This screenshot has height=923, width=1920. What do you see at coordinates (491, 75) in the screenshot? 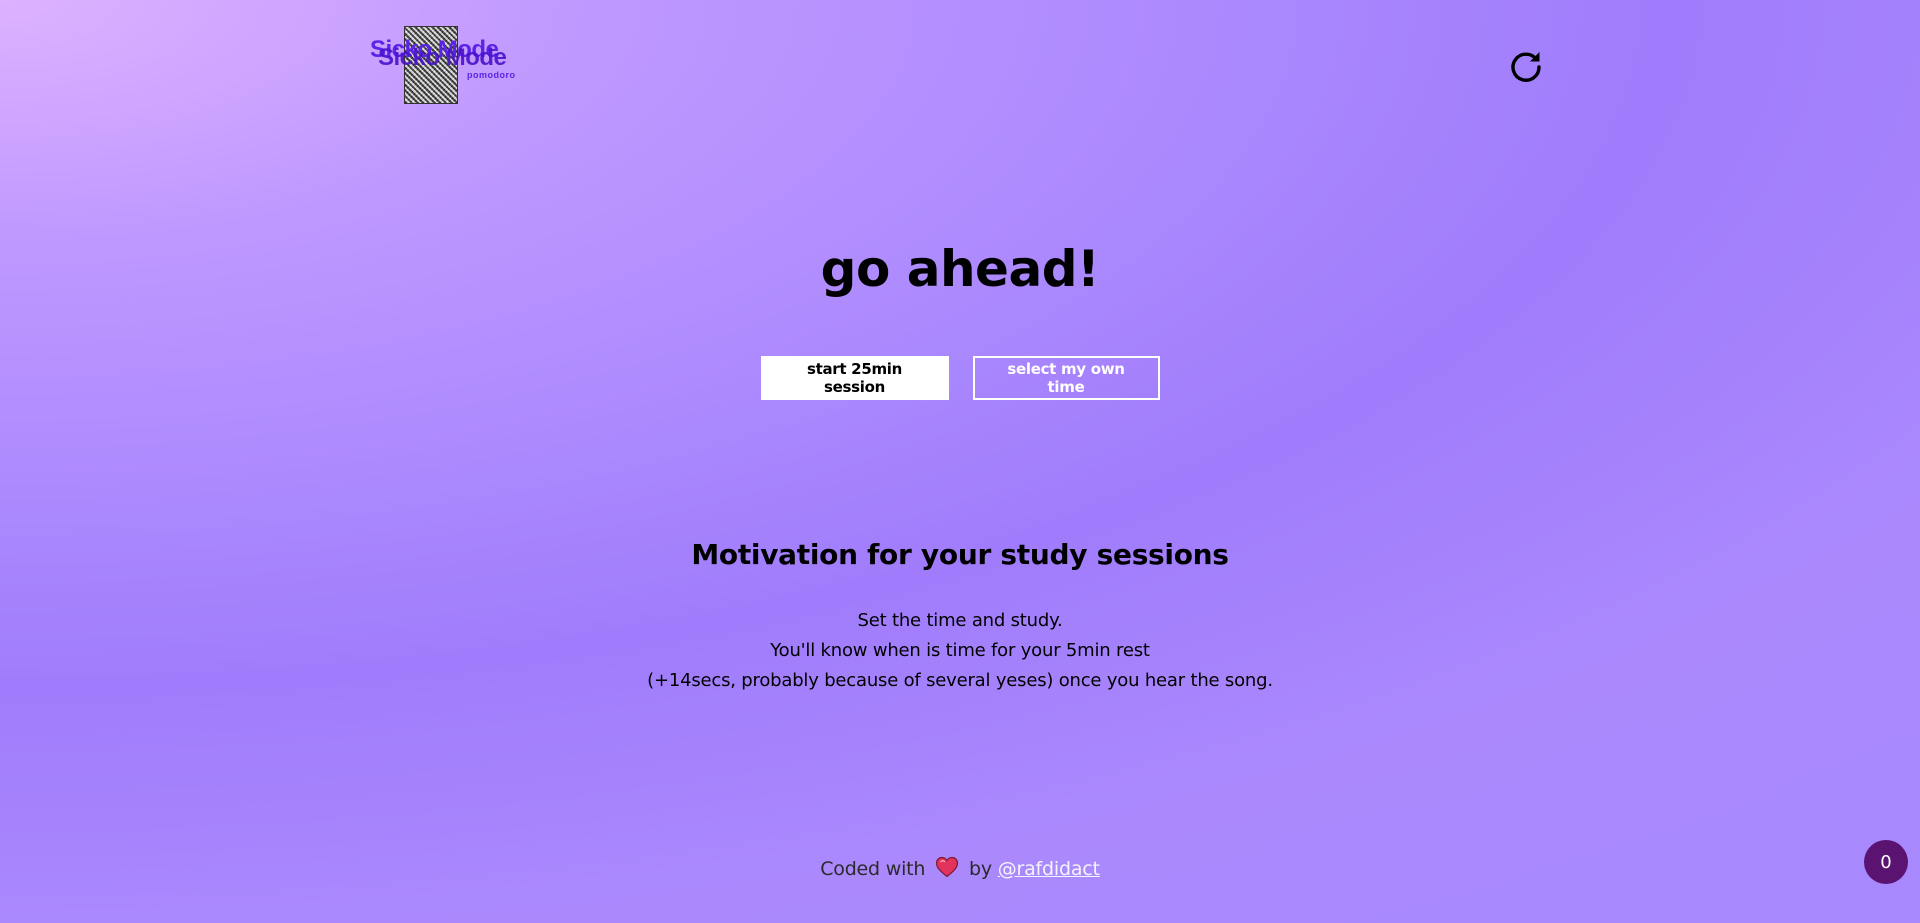
I see `logo-subtitle: pomodoro` at bounding box center [491, 75].